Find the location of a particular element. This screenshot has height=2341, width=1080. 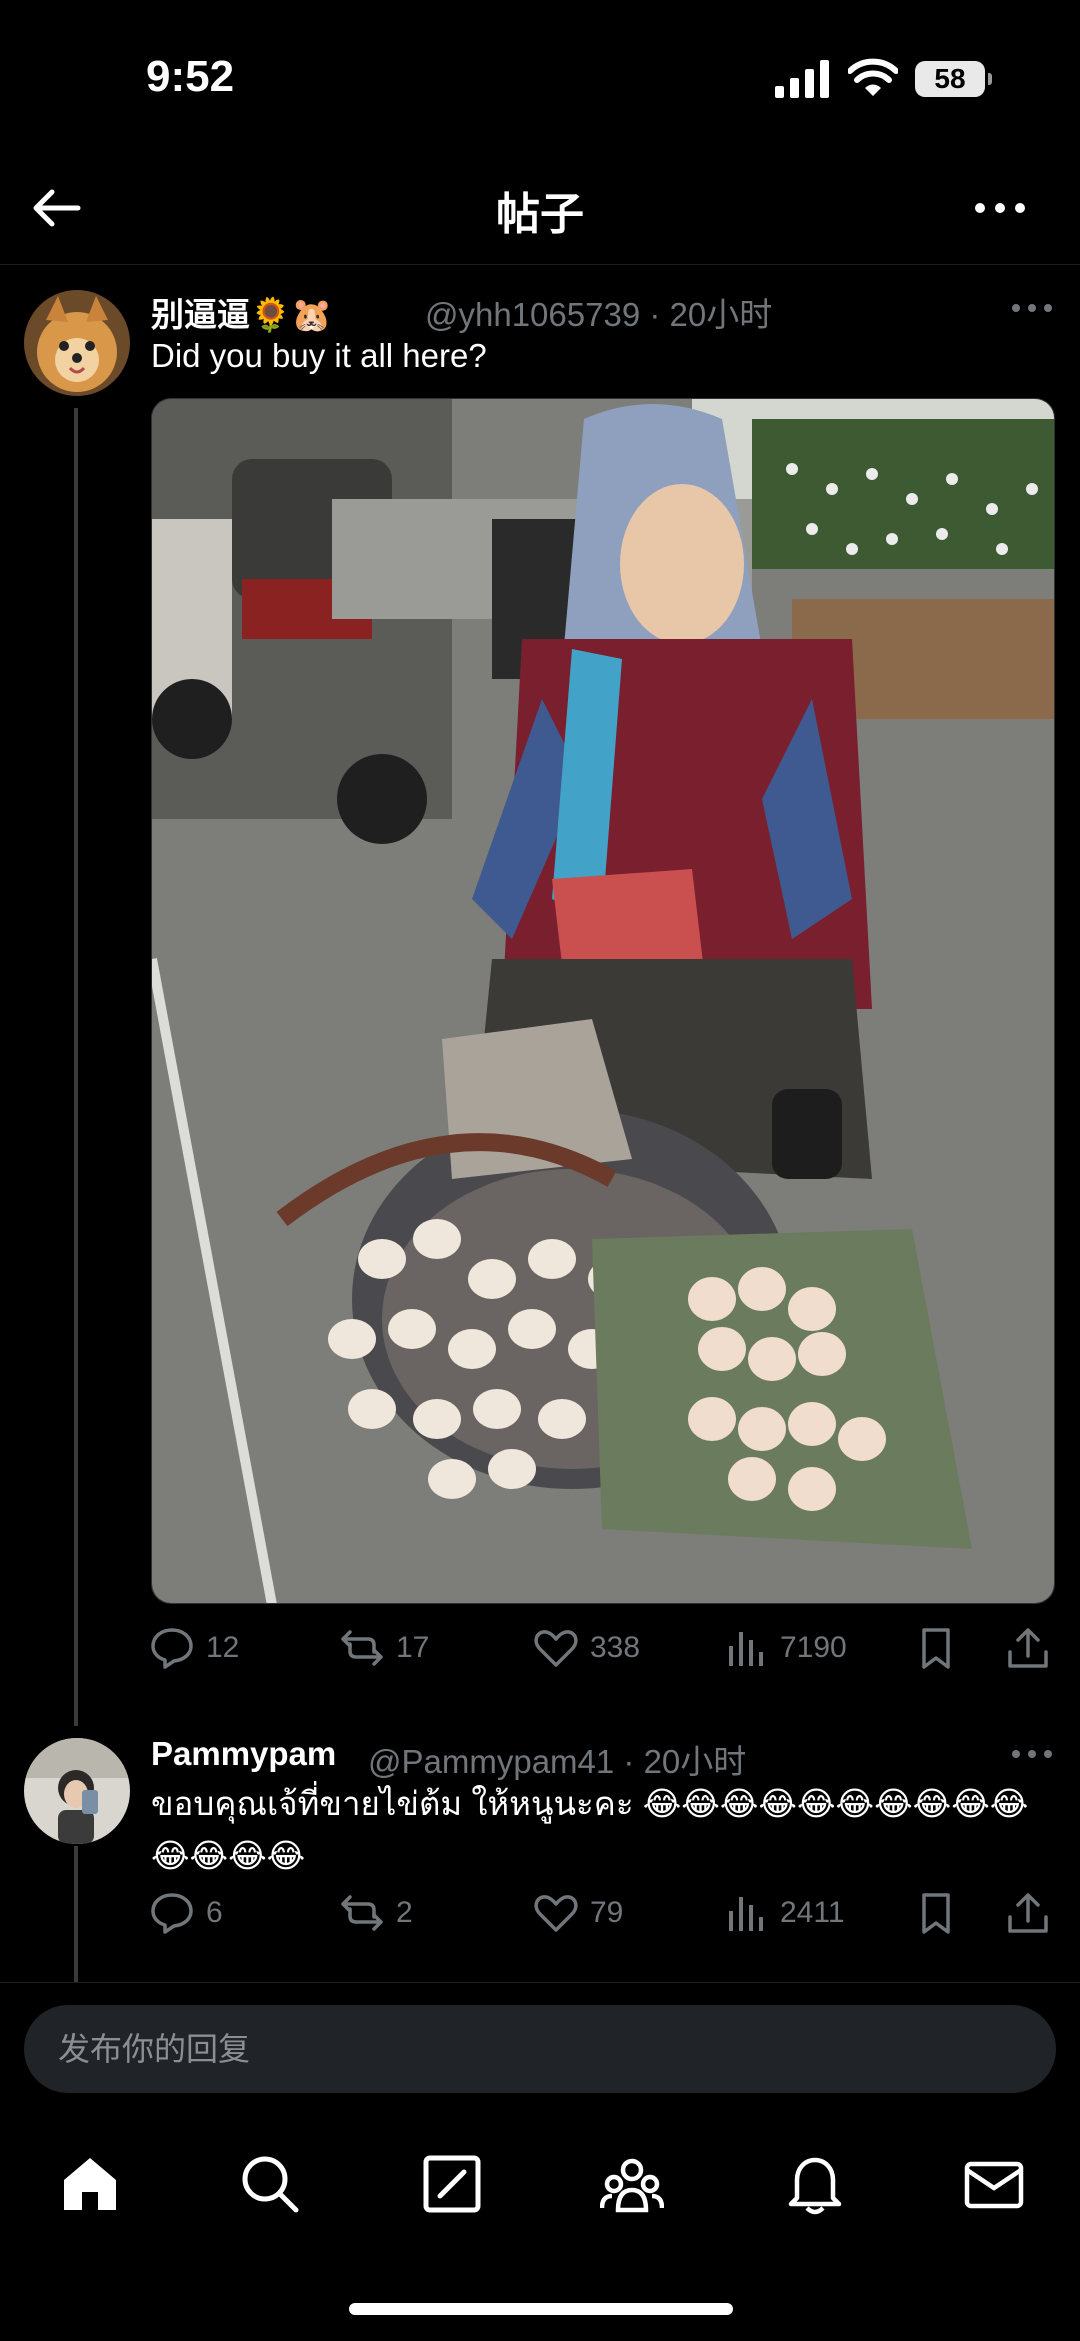

like-button: 338 is located at coordinates (587, 1648).